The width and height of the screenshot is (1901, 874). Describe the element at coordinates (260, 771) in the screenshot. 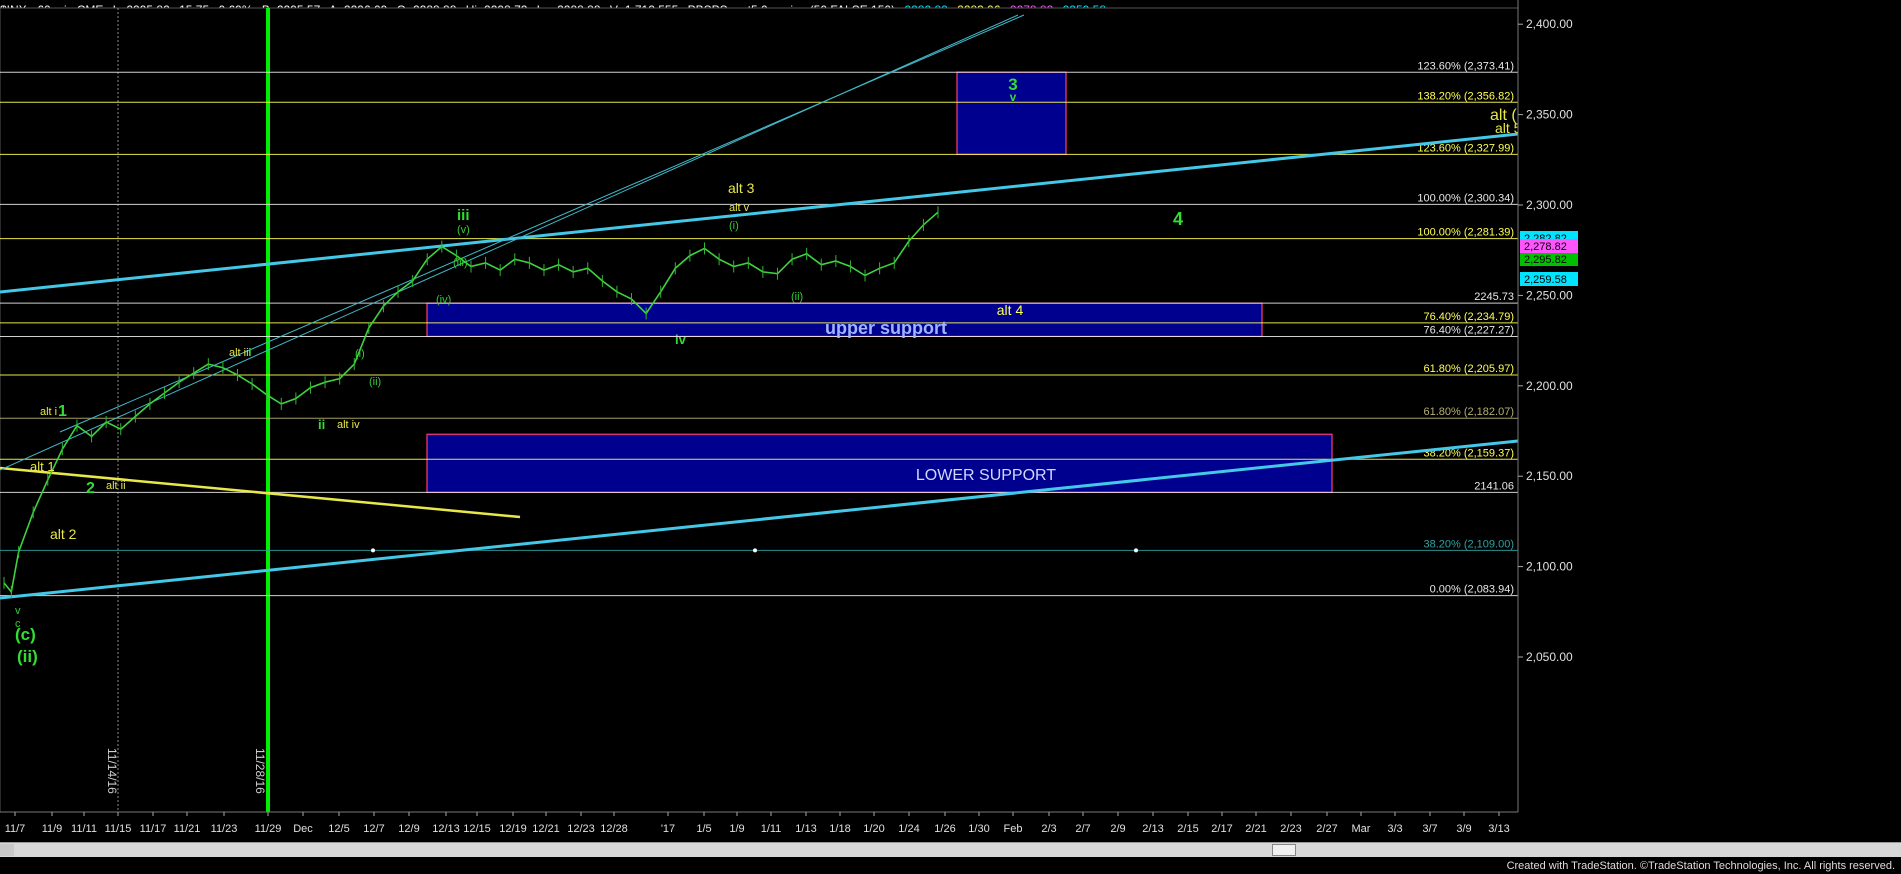

I see `date-marker-1: 11/28/16` at that location.